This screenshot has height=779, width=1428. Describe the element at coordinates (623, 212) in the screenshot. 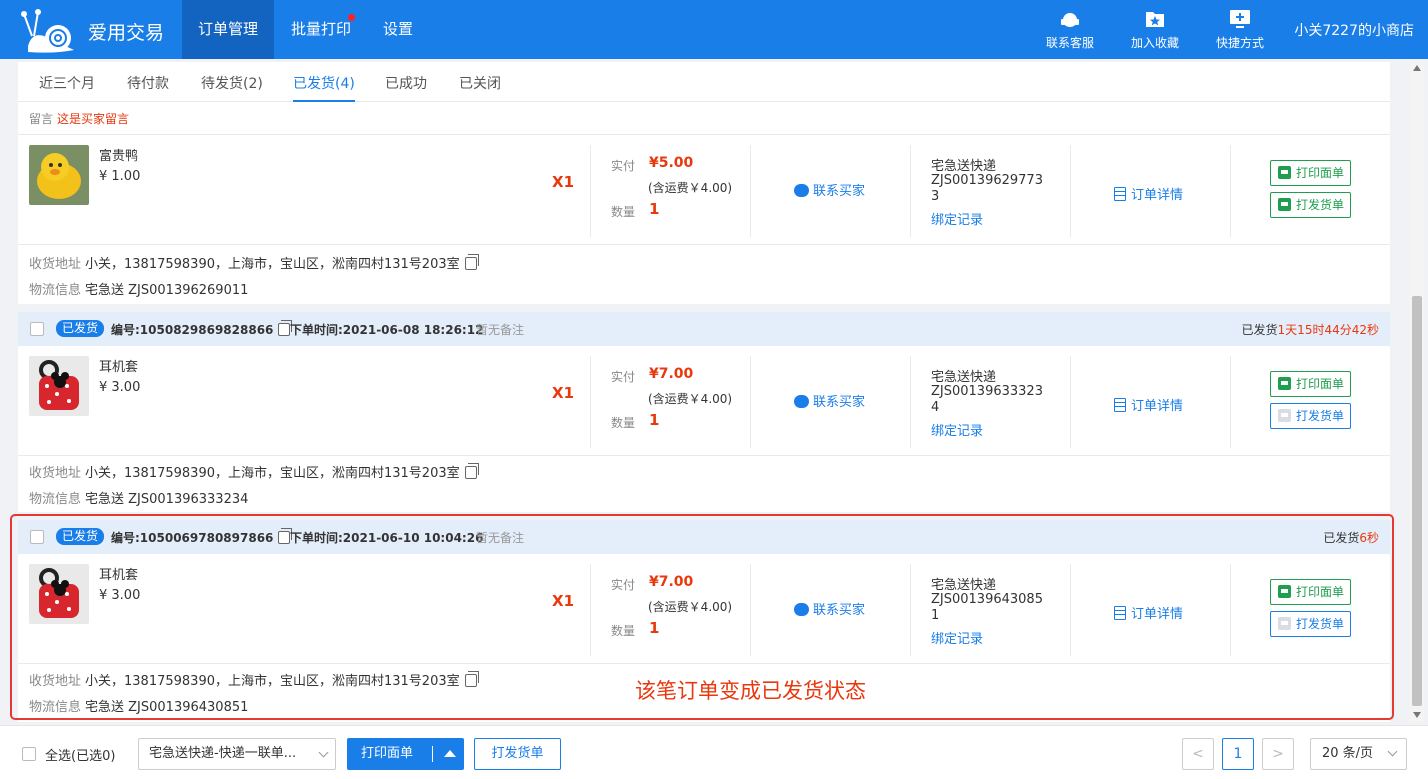

I see `count-label: 数量` at that location.